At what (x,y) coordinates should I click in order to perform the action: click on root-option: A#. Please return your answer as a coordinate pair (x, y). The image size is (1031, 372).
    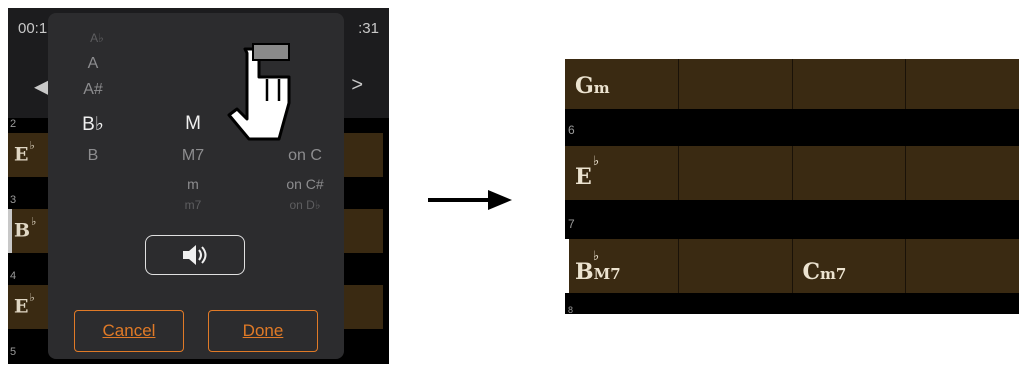
    Looking at the image, I should click on (93, 90).